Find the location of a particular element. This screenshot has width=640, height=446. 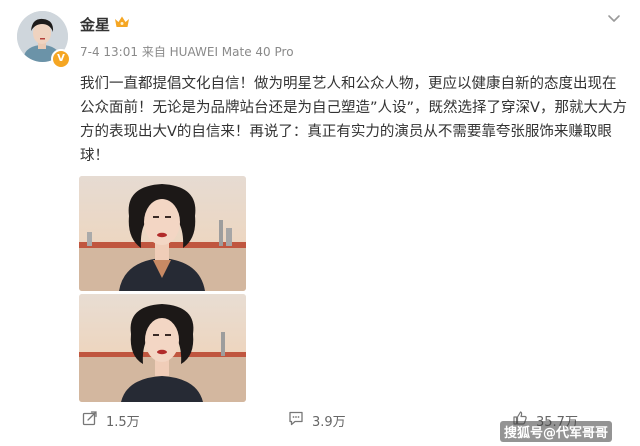

post-time: 7-4 13:01 is located at coordinates (109, 52).